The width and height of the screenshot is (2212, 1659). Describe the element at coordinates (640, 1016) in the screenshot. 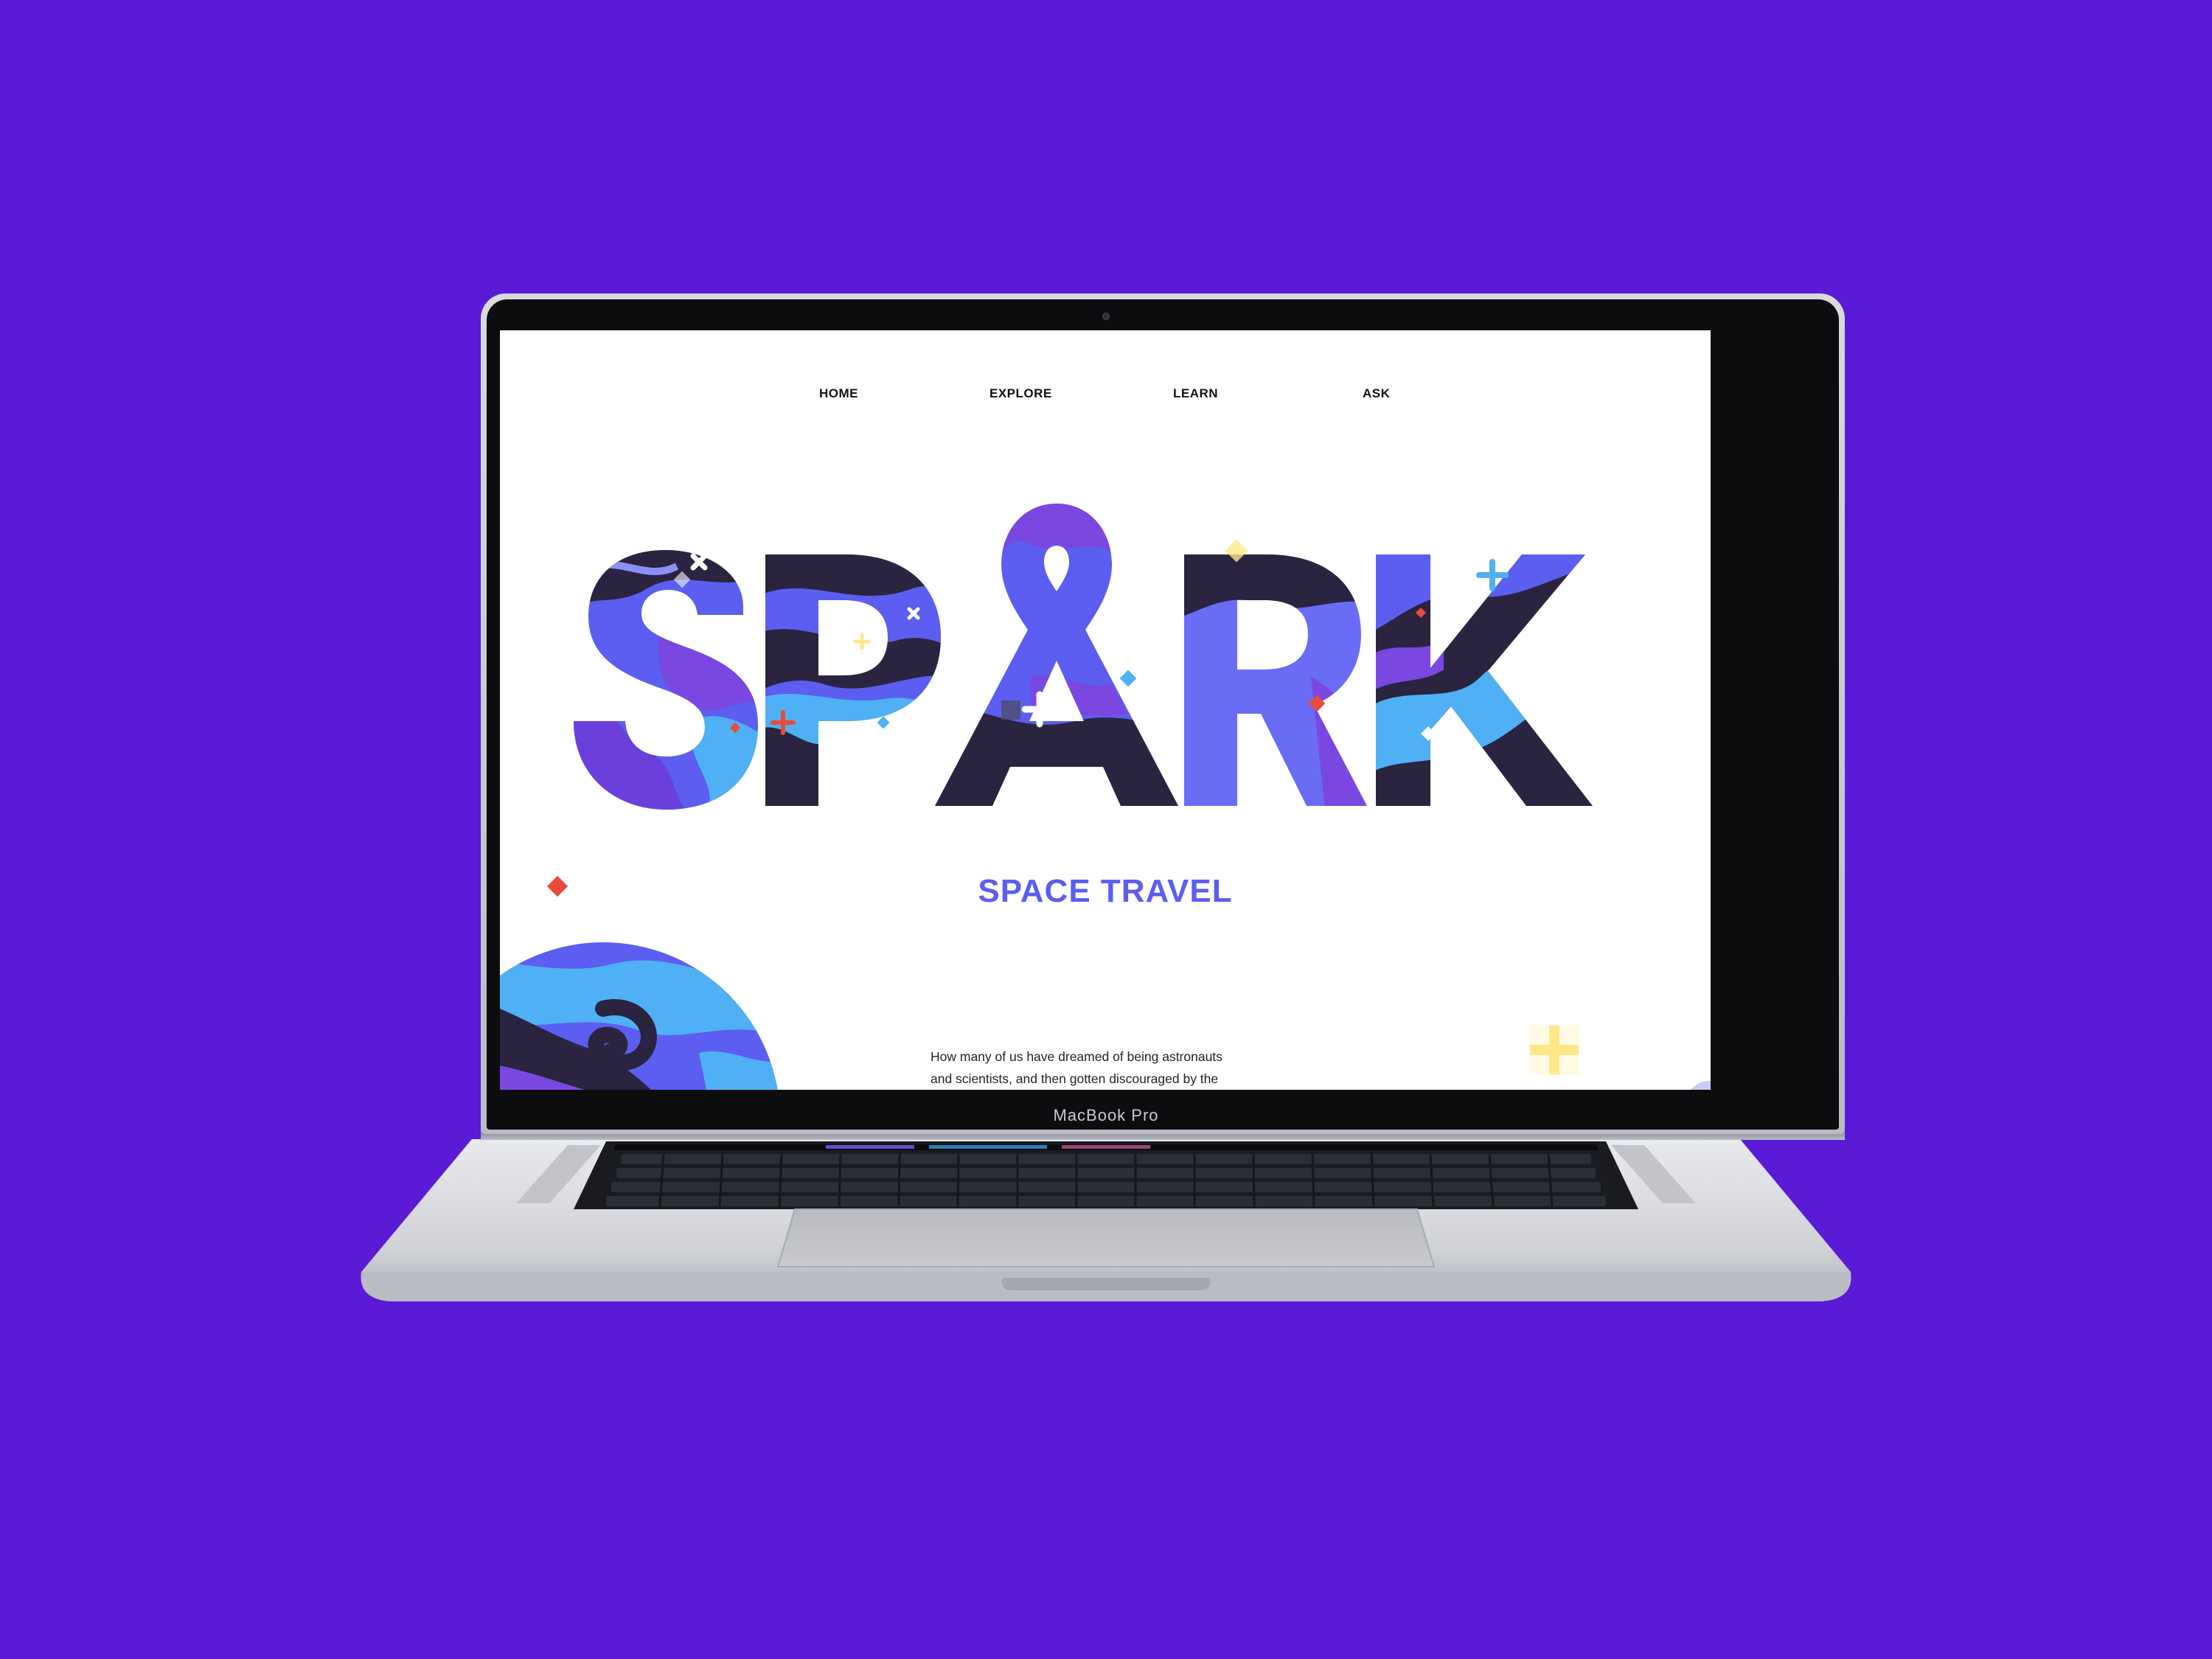

I see `planet-illustration` at that location.